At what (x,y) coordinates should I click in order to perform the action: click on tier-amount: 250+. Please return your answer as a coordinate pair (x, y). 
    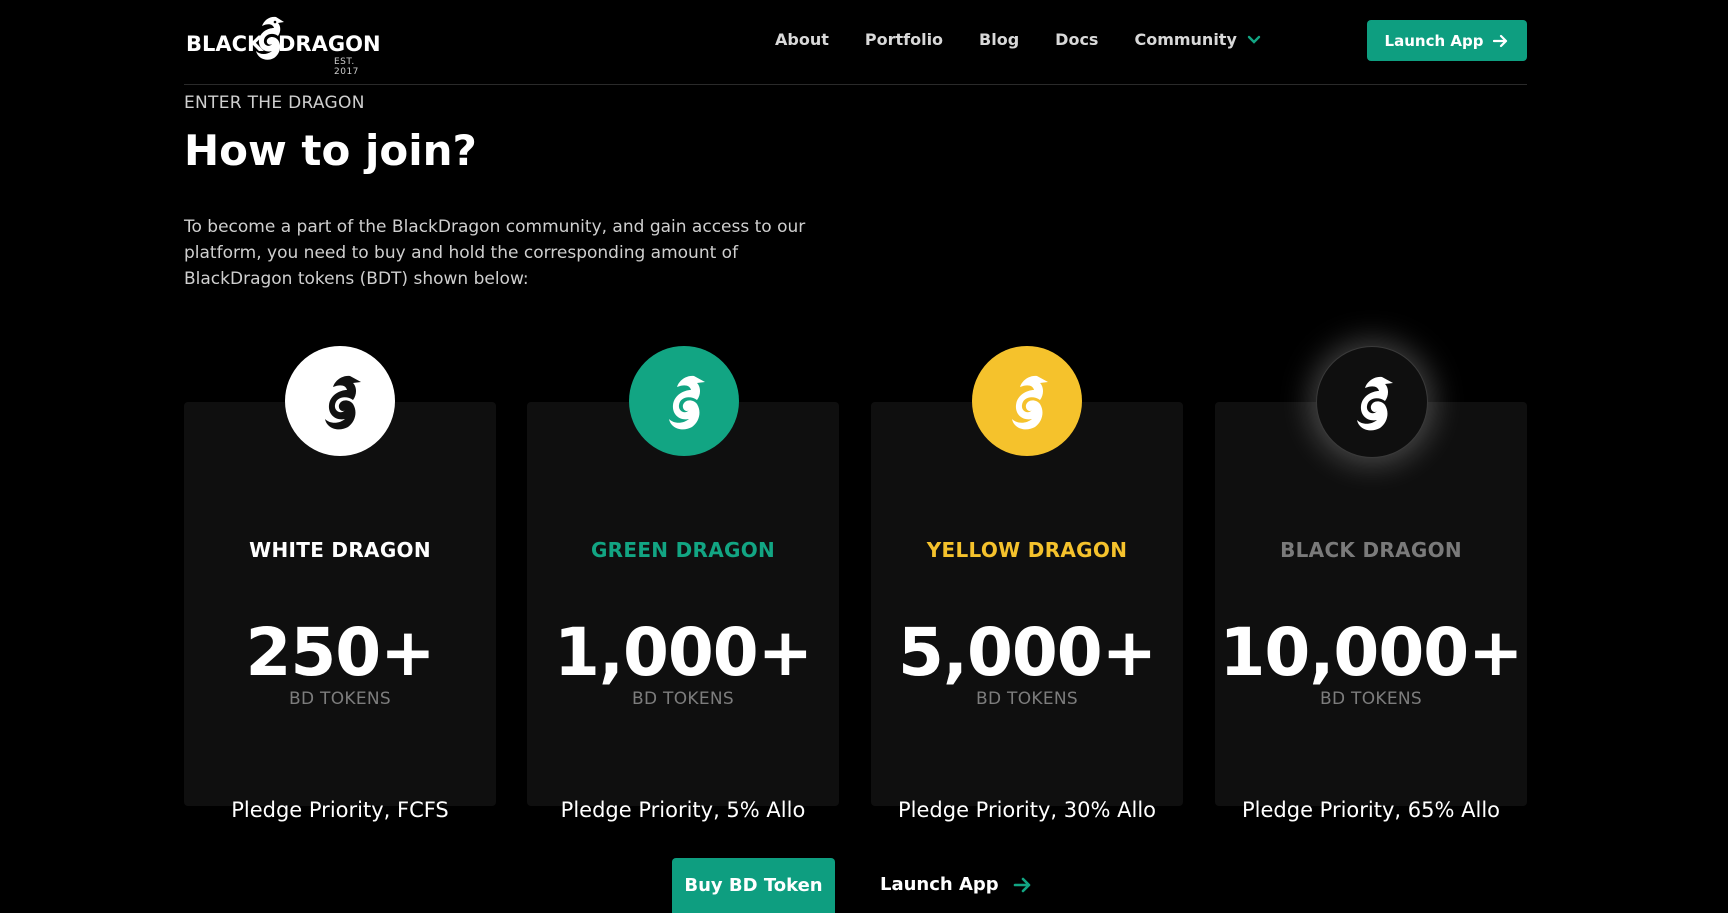
    Looking at the image, I should click on (340, 652).